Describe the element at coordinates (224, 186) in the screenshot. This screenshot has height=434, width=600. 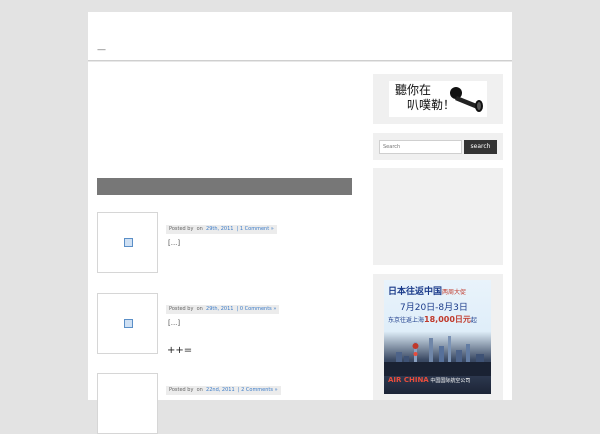
I see `section-title-bar` at that location.